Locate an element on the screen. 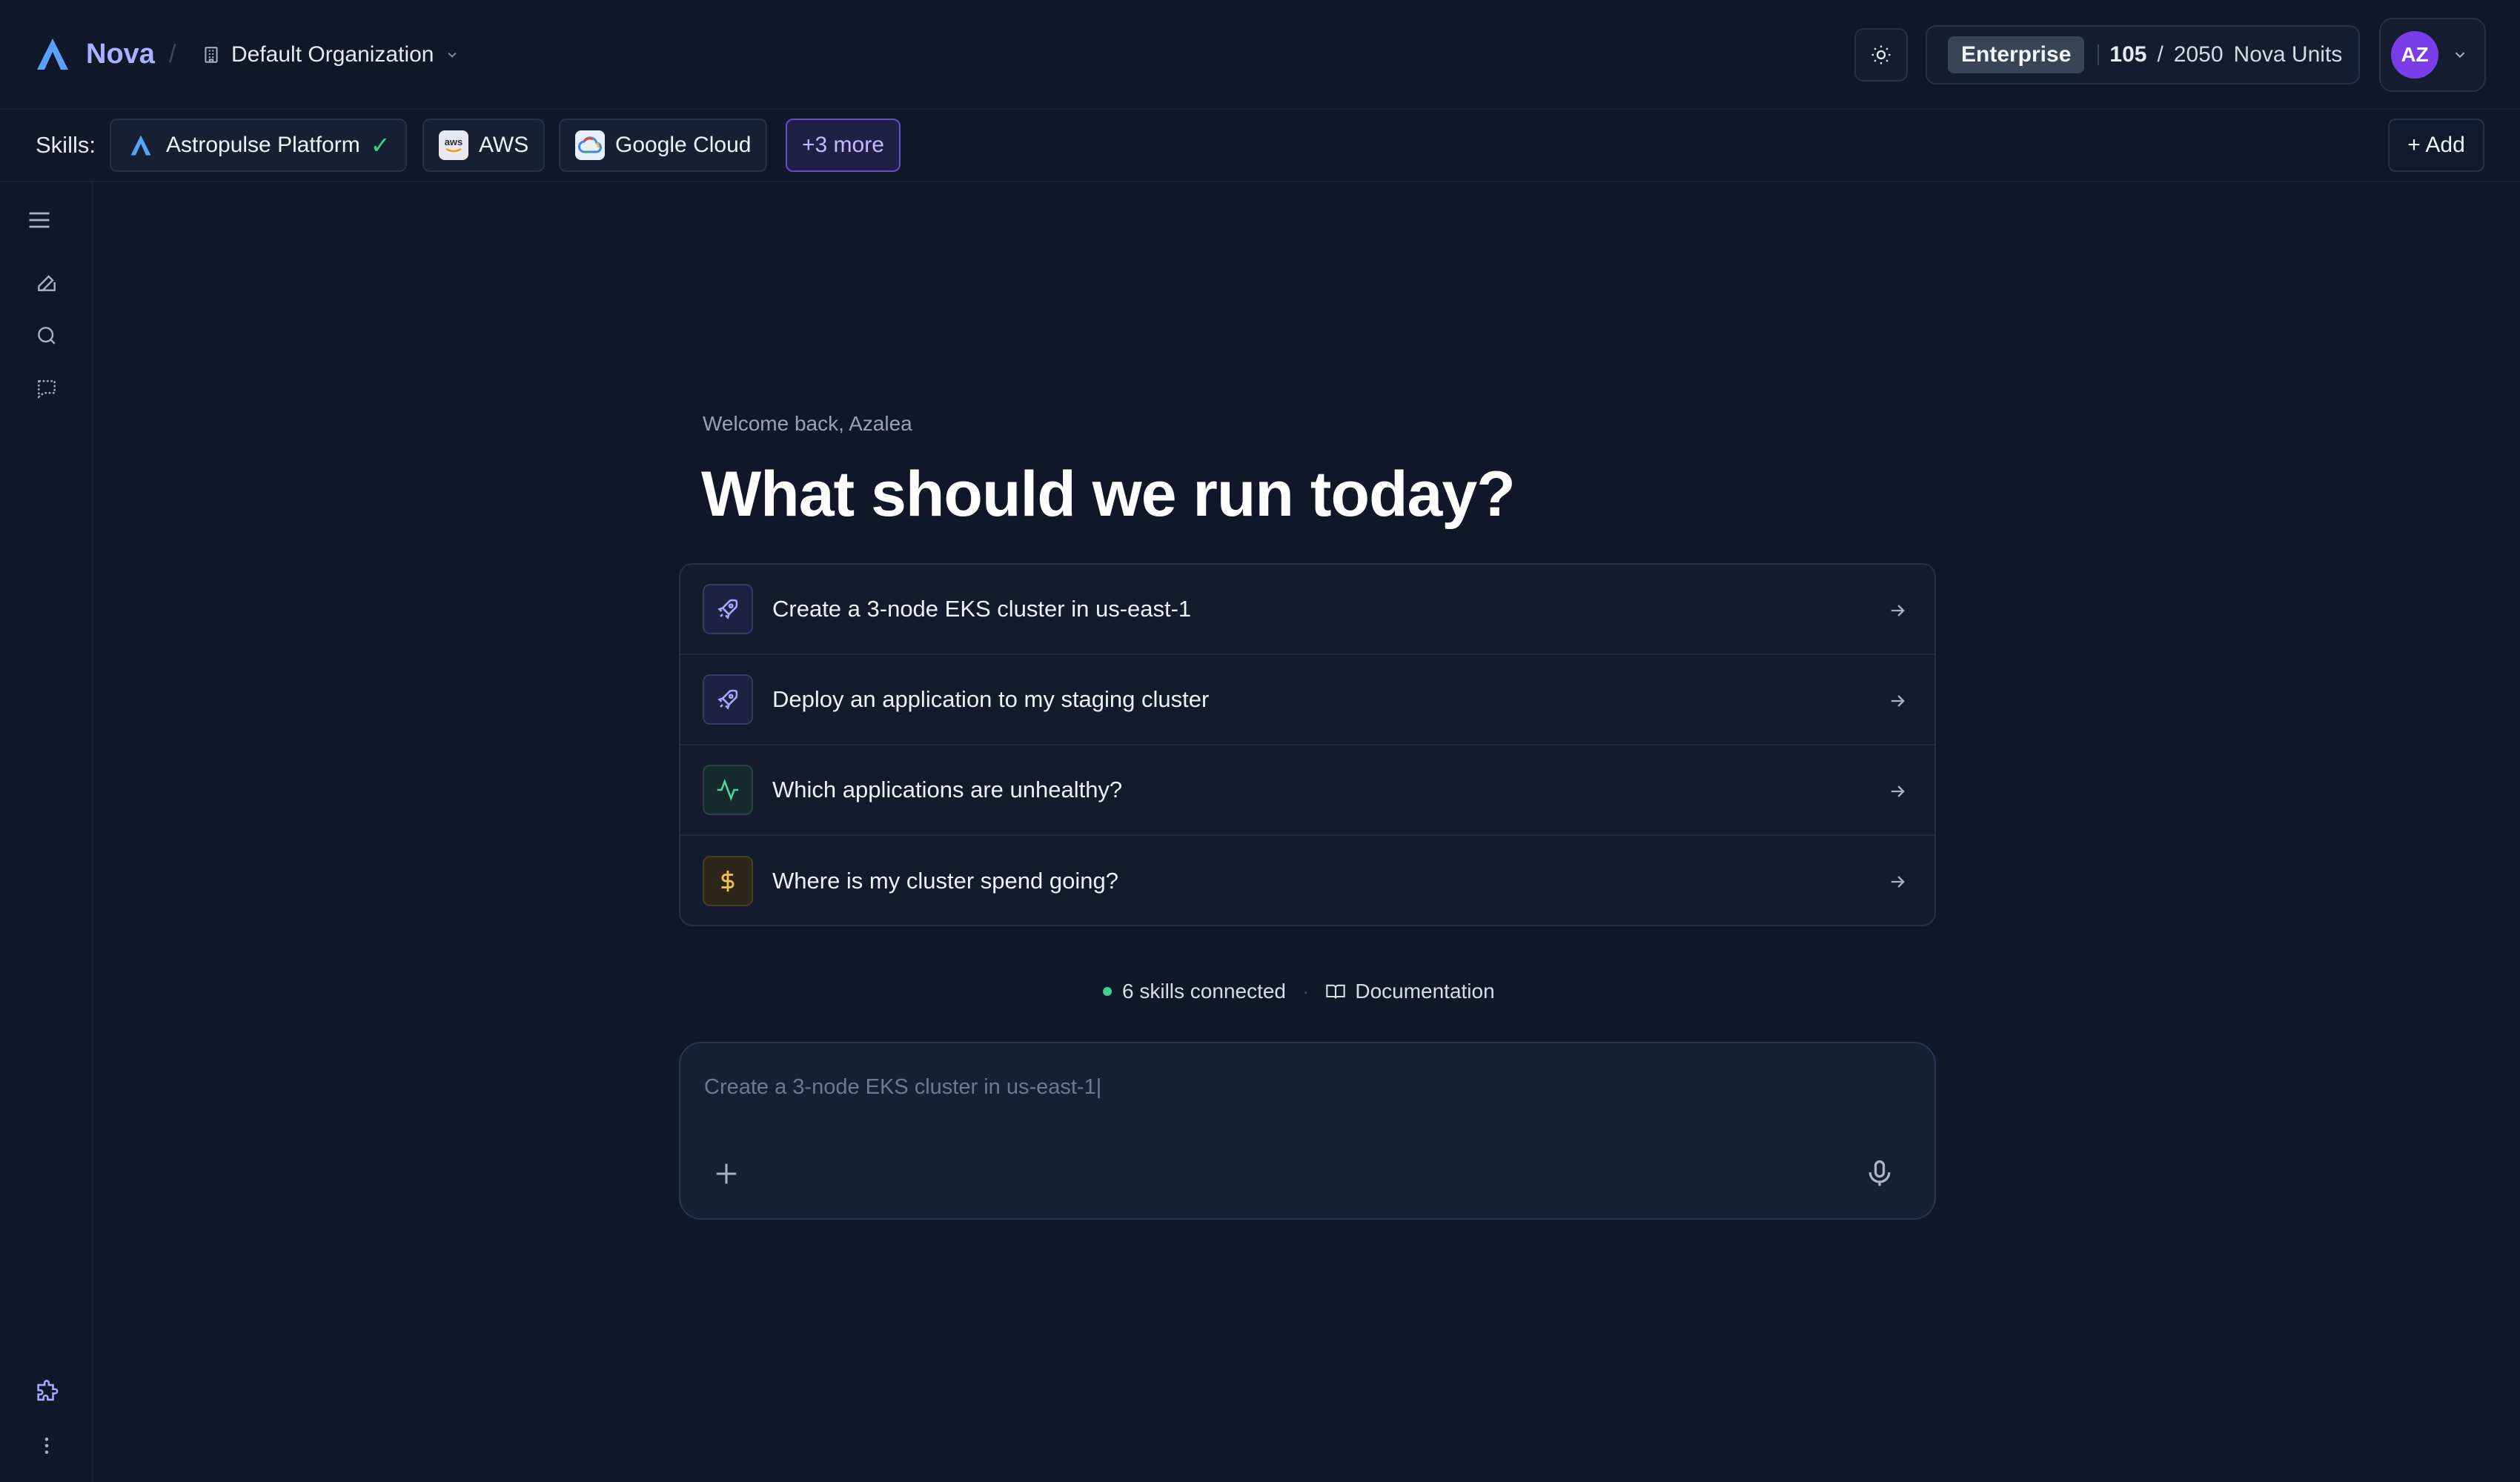  suggestion-label: Where is my cluster spend going? is located at coordinates (945, 881).